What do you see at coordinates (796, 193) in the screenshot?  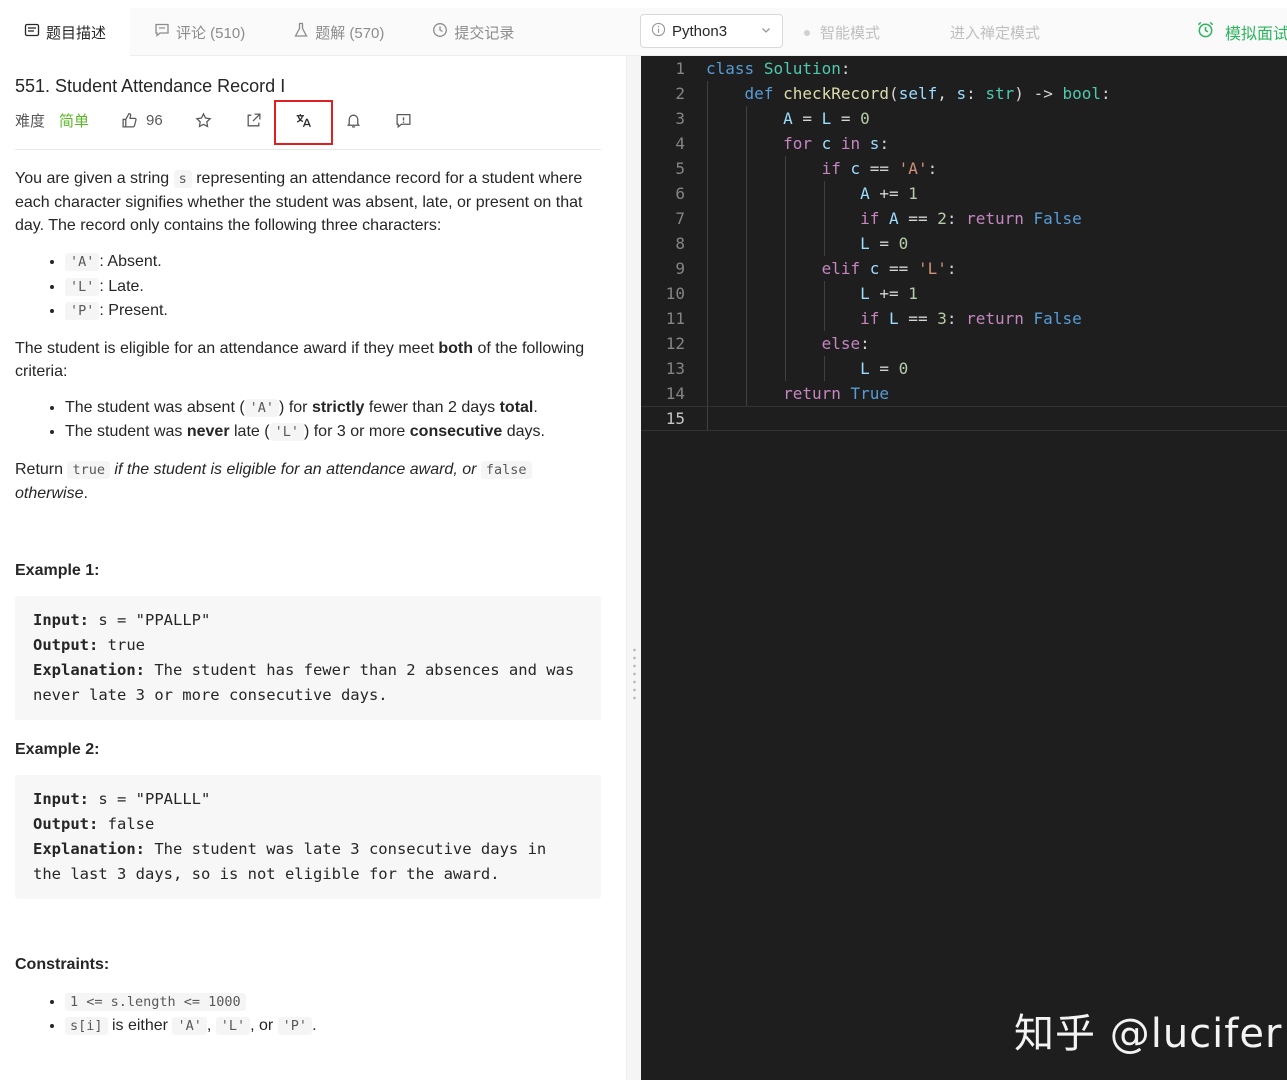 I see `code-line: 6 A += 1` at bounding box center [796, 193].